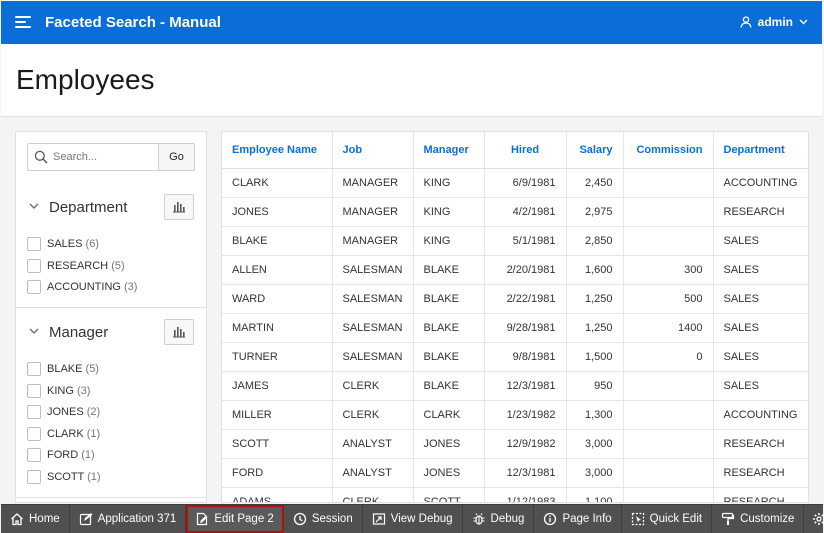  What do you see at coordinates (668, 150) in the screenshot?
I see `column-header-commission: Commission` at bounding box center [668, 150].